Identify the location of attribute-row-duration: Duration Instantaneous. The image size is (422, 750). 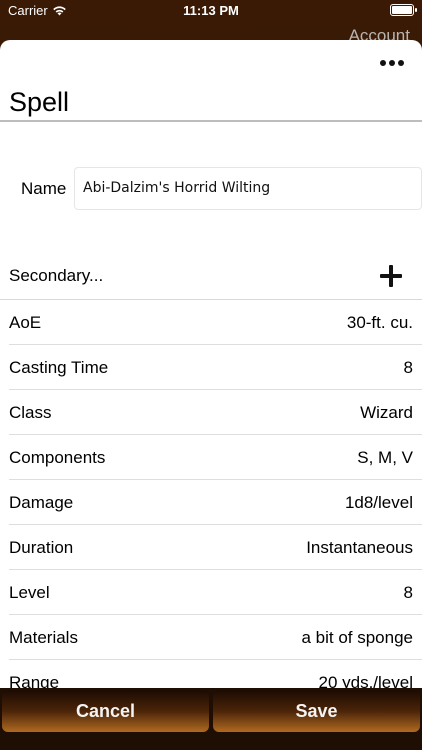
(211, 547).